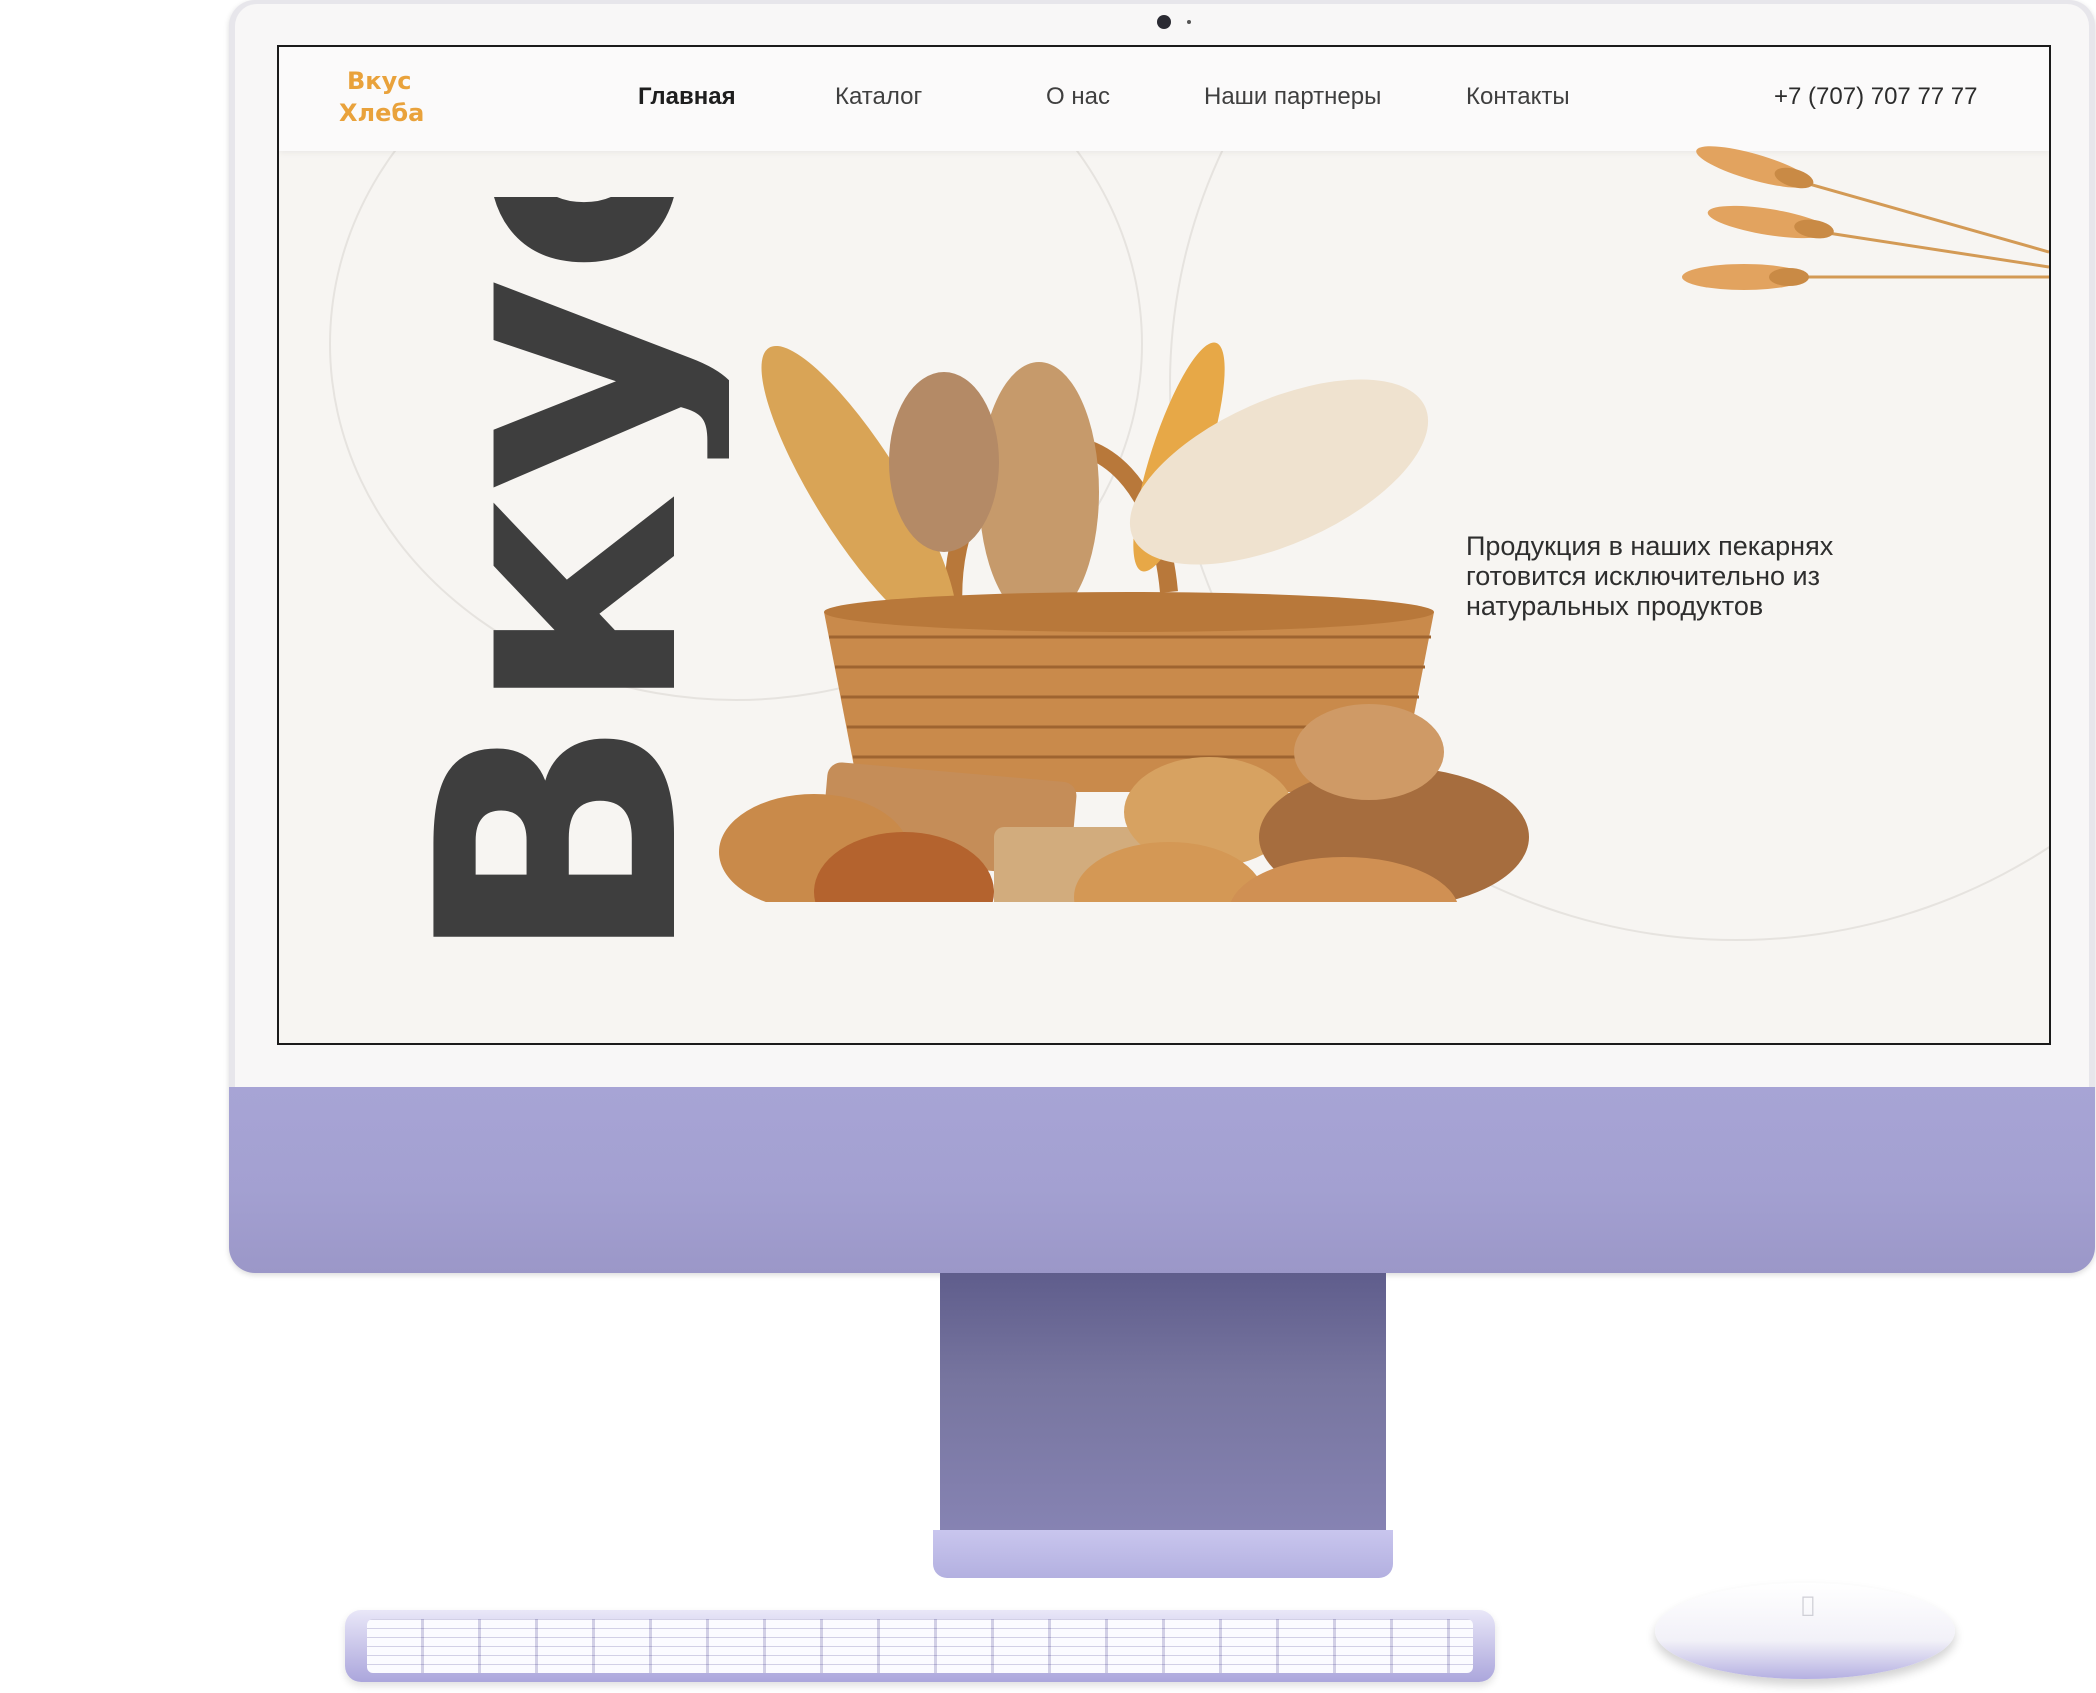 The height and width of the screenshot is (1693, 2096). What do you see at coordinates (1162, 1180) in the screenshot?
I see `monitor-chin` at bounding box center [1162, 1180].